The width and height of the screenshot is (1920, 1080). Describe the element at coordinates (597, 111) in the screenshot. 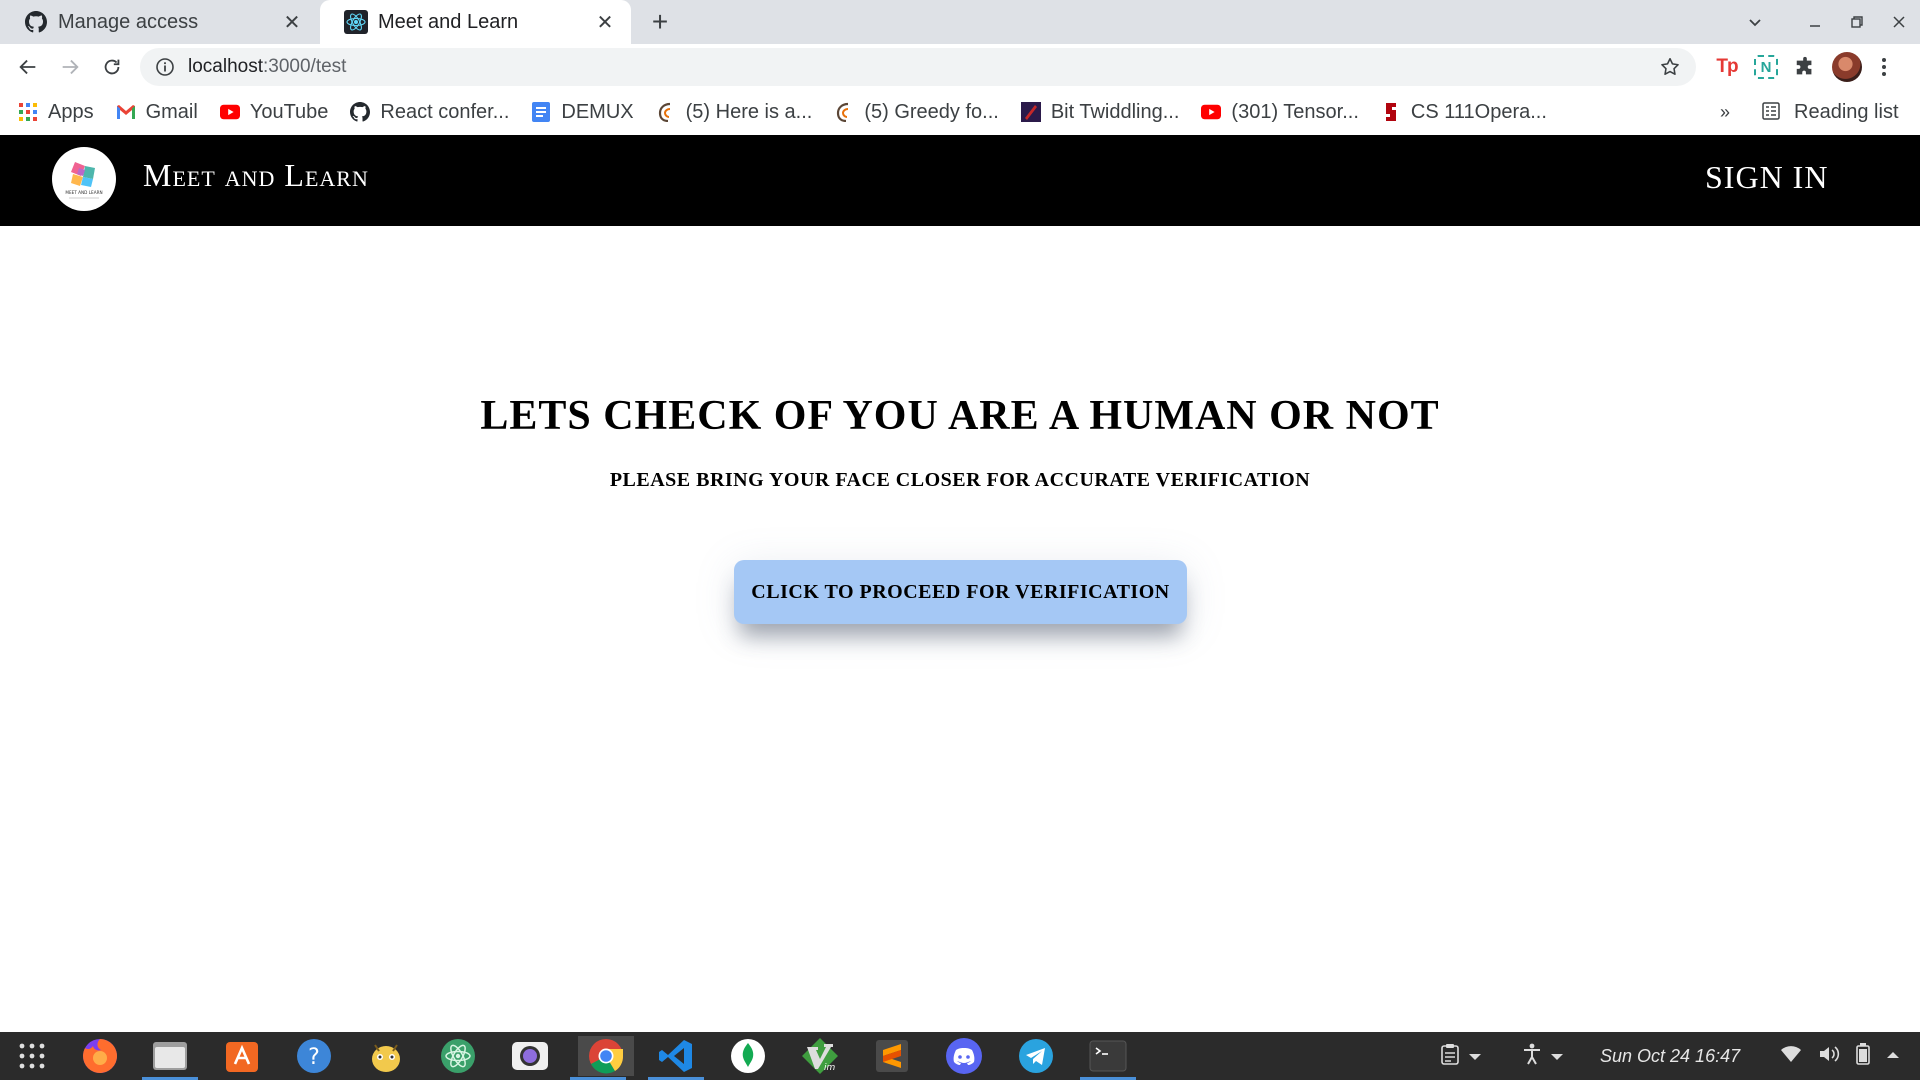

I see `bookmark-label: DEMUX` at that location.